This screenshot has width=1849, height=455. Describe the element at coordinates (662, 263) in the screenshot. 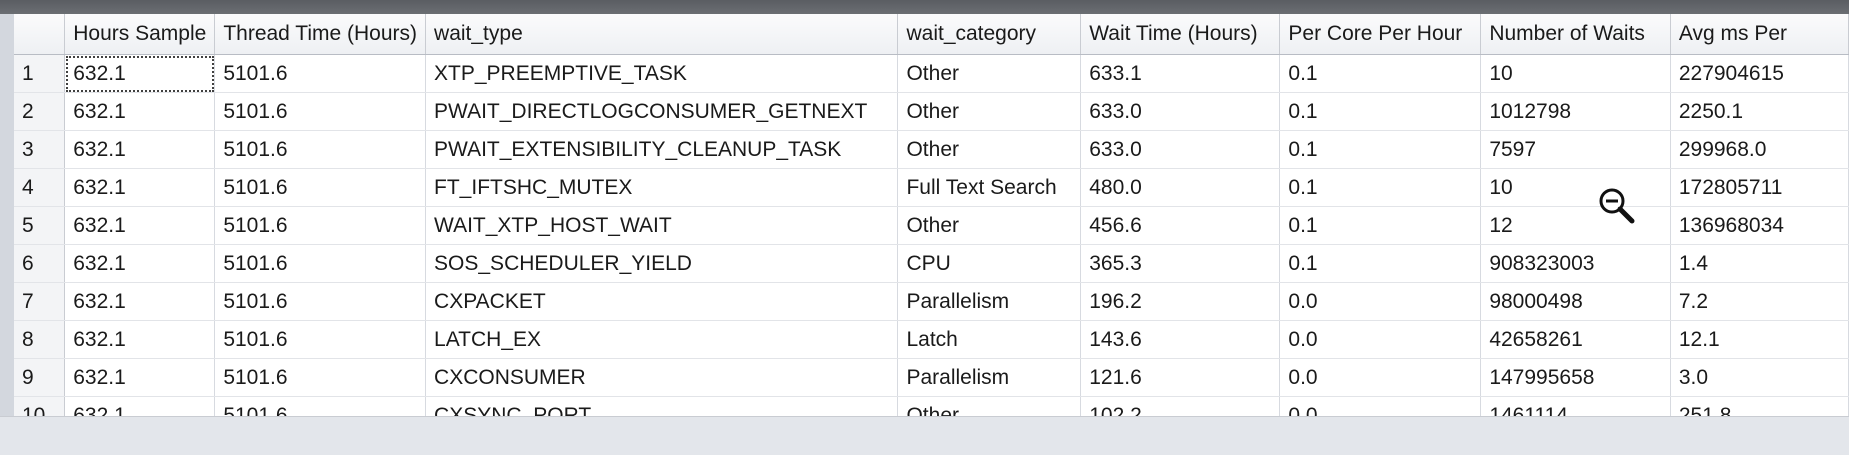

I see `cell-wait-type: SOS_SCHEDULER_YIELD` at that location.